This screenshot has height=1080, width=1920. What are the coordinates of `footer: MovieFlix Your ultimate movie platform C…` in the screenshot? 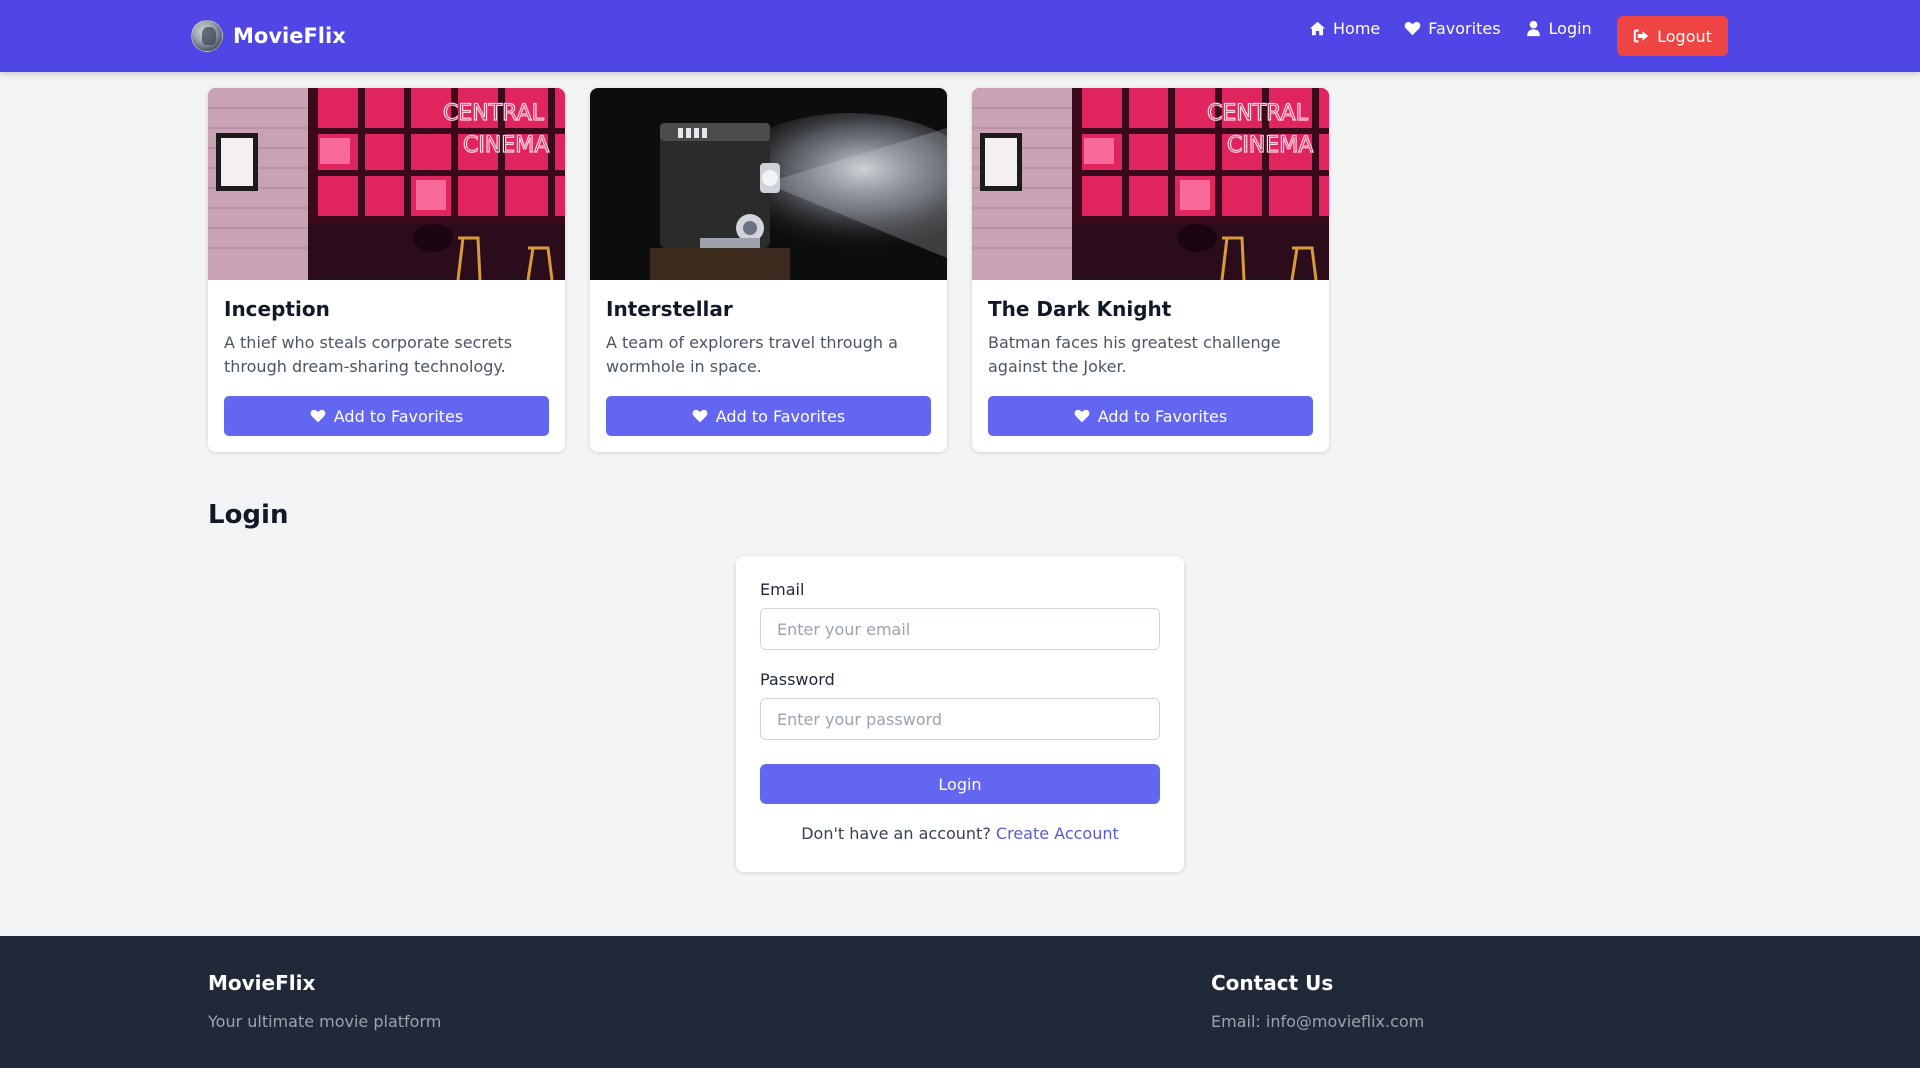 It's located at (960, 1002).